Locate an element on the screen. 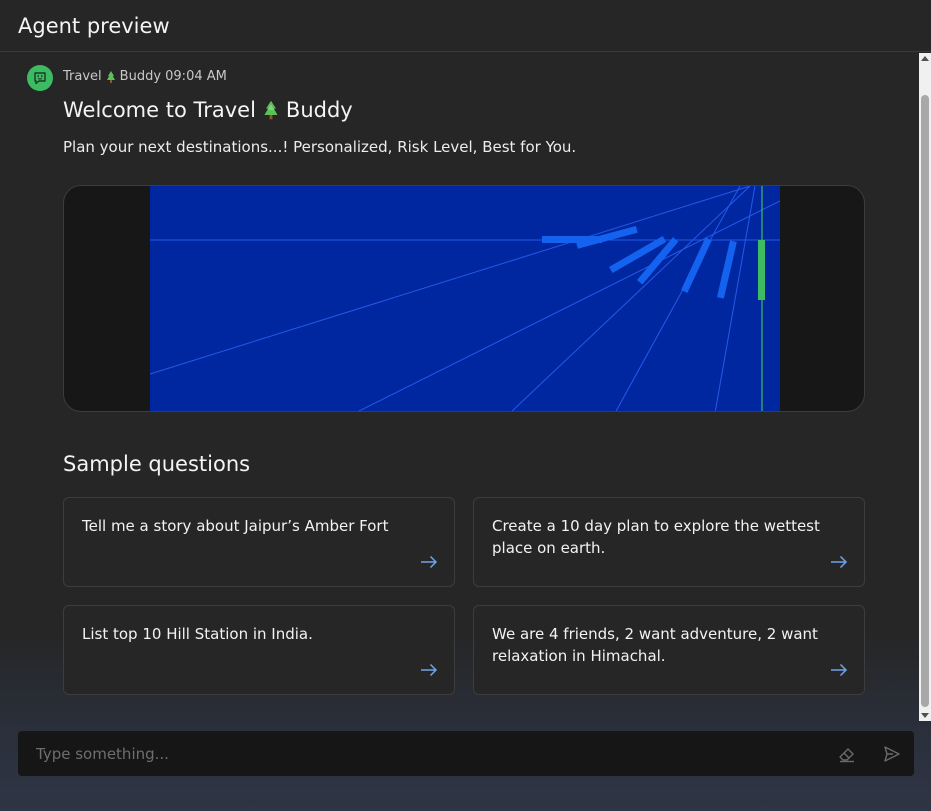 This screenshot has width=931, height=811. page-title: Agent preview is located at coordinates (94, 25).